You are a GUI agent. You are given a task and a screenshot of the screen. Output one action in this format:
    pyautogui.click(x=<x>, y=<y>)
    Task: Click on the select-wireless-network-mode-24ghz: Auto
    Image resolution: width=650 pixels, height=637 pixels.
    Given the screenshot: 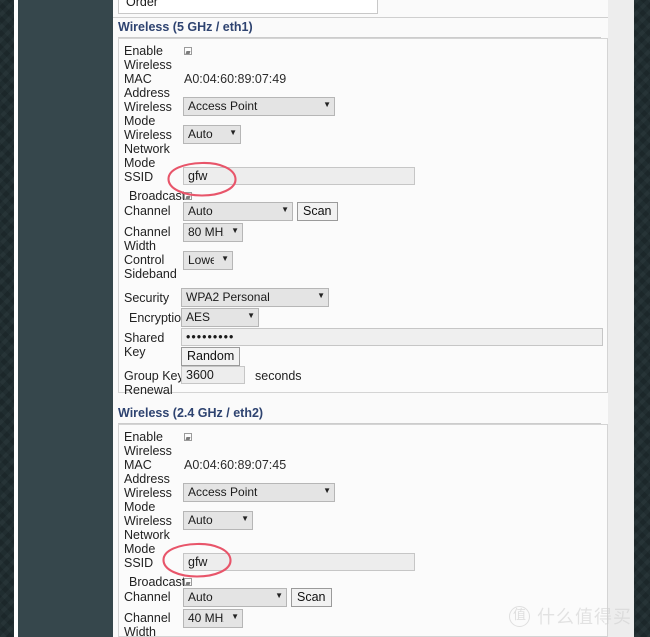 What is the action you would take?
    pyautogui.click(x=218, y=520)
    